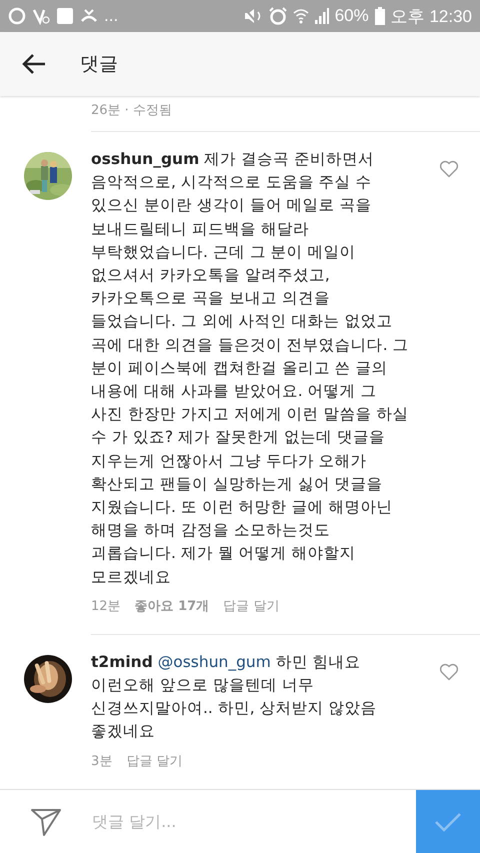 This screenshot has width=480, height=853. What do you see at coordinates (99, 64) in the screenshot?
I see `page-title: 댓글` at bounding box center [99, 64].